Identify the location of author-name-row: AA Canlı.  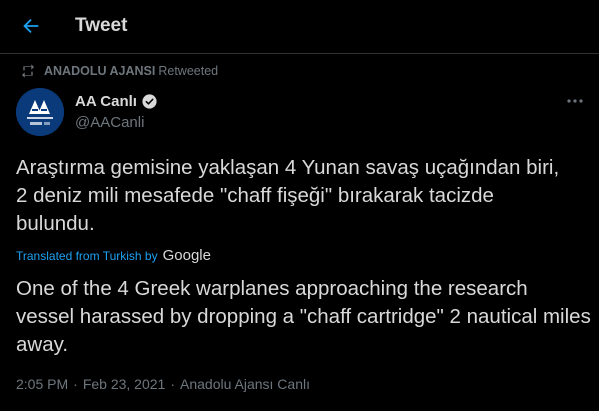
(116, 101).